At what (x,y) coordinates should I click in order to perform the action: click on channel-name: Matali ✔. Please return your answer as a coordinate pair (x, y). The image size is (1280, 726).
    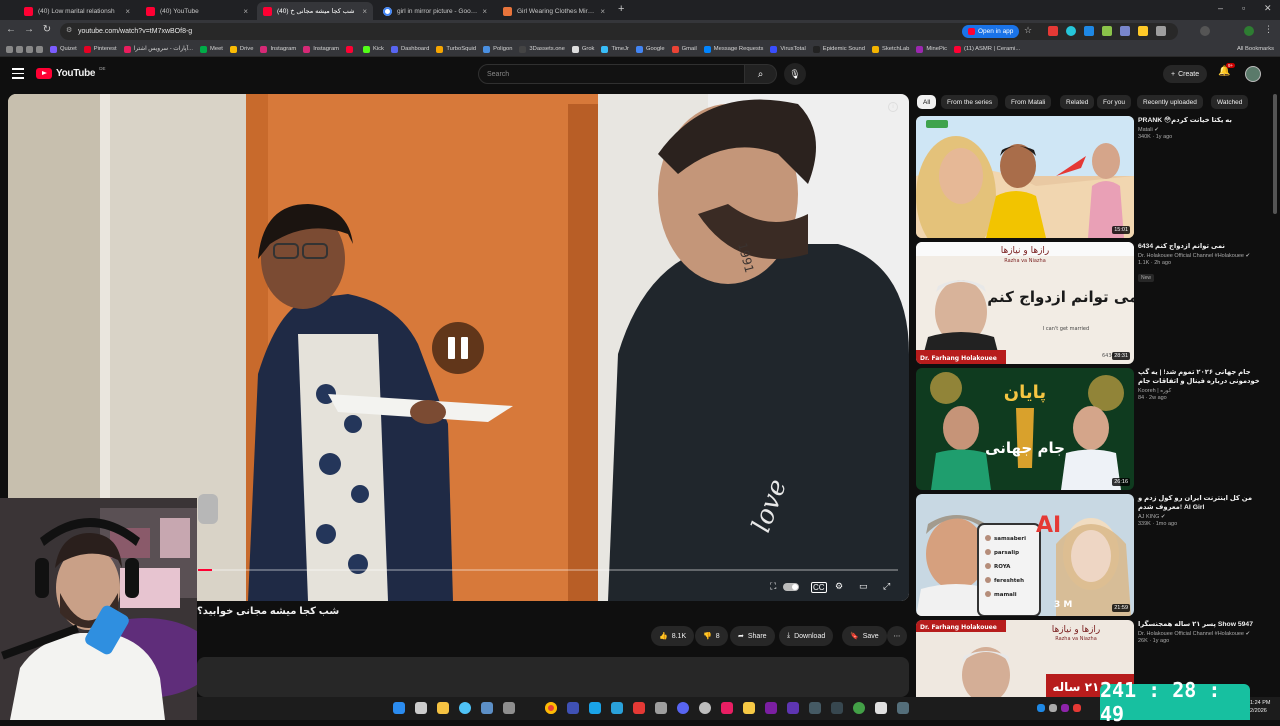
    Looking at the image, I should click on (1203, 130).